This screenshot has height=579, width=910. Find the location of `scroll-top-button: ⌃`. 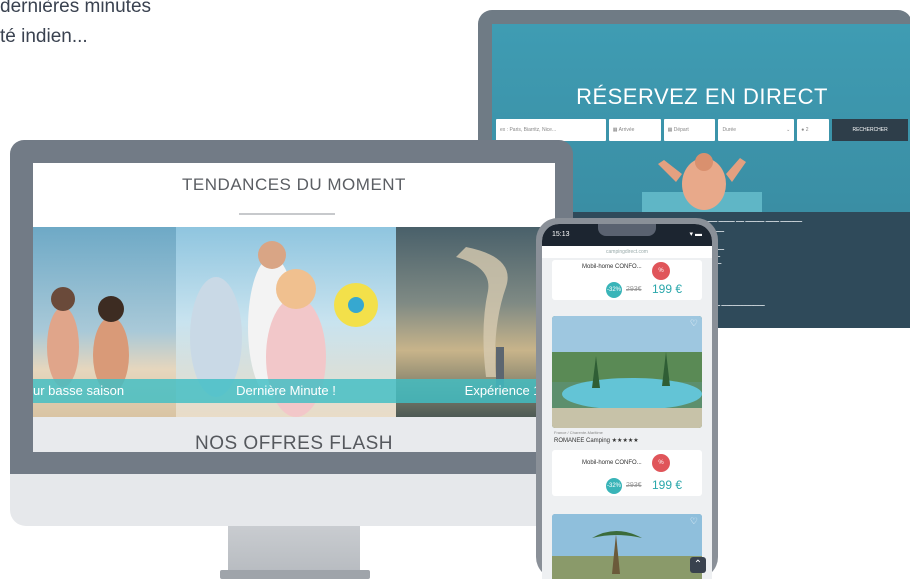

scroll-top-button: ⌃ is located at coordinates (698, 565).